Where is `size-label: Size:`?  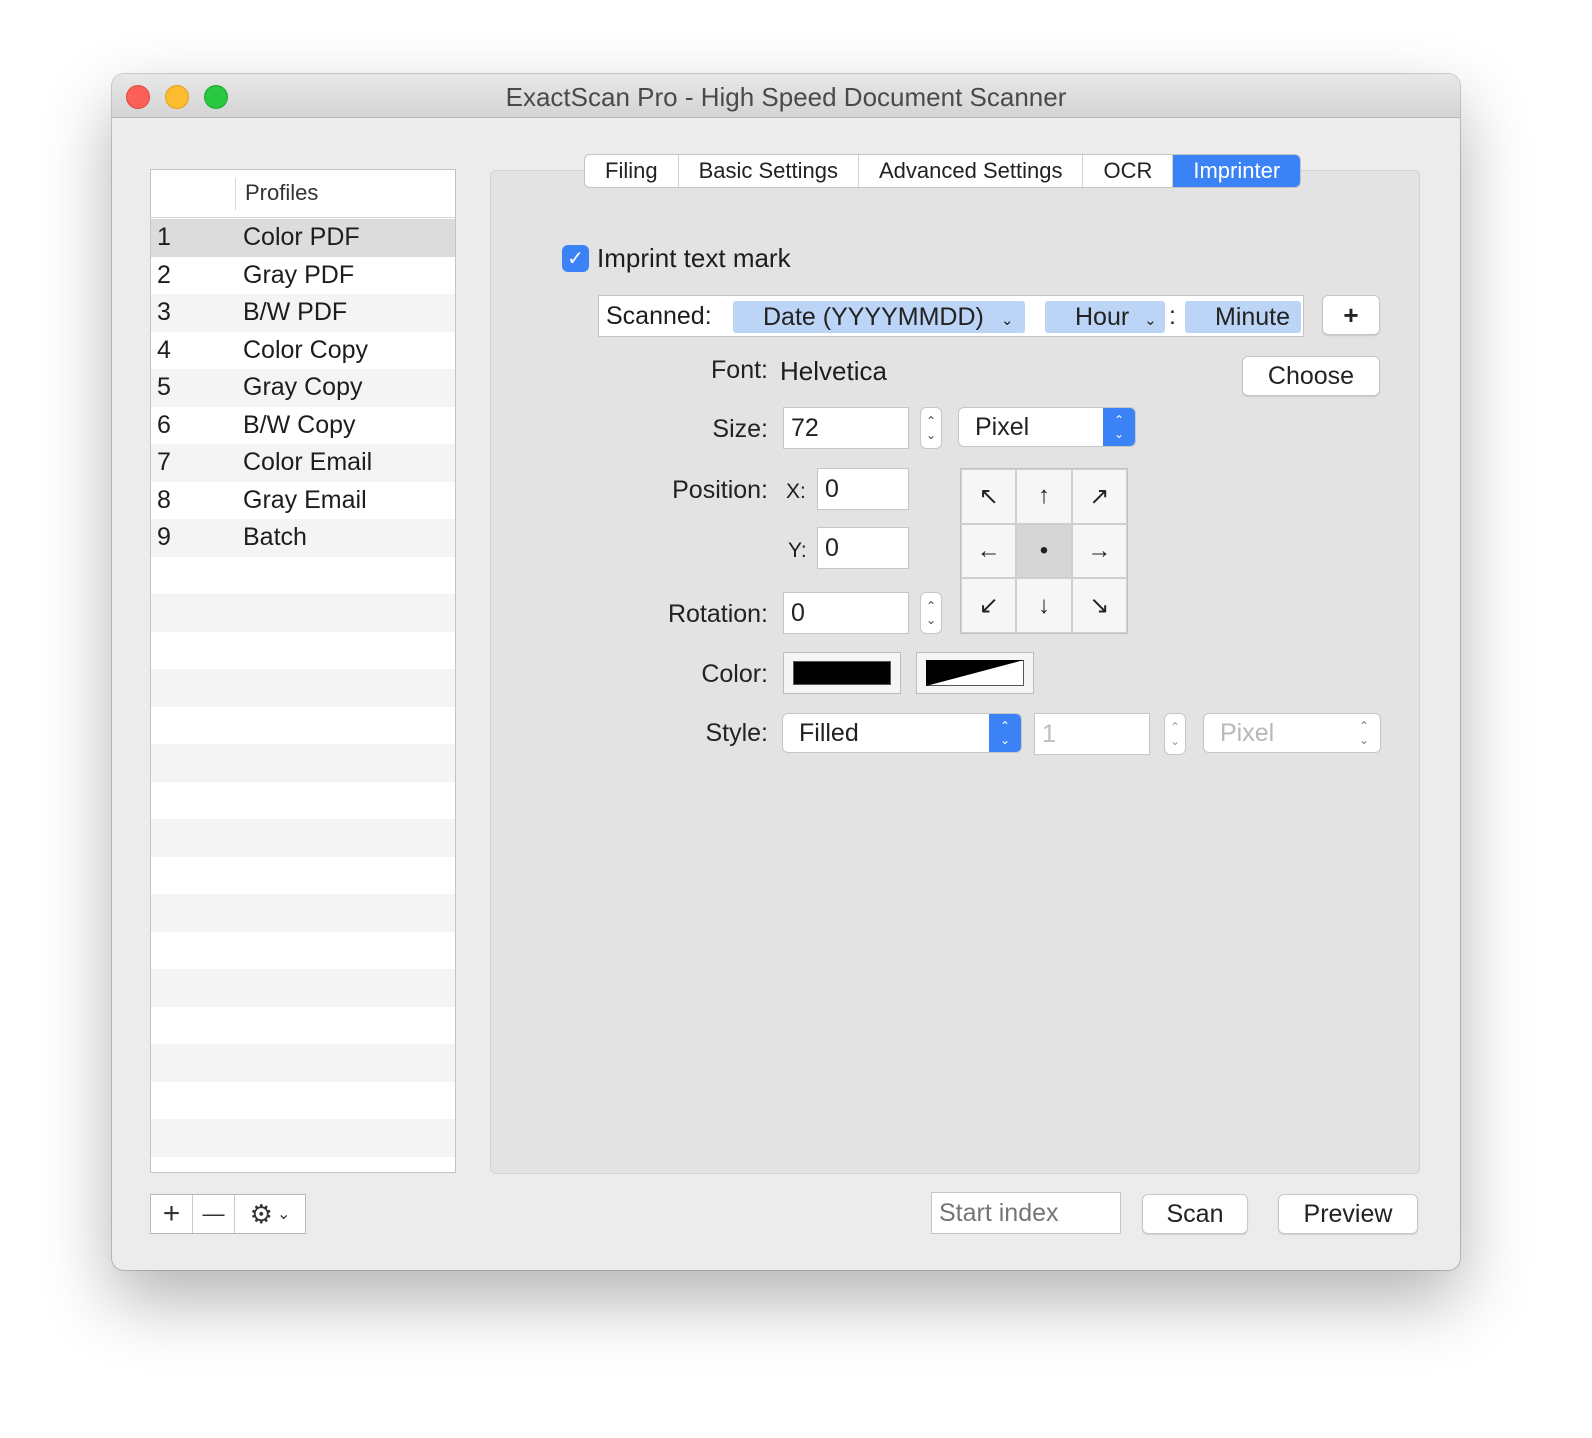 size-label: Size: is located at coordinates (740, 429).